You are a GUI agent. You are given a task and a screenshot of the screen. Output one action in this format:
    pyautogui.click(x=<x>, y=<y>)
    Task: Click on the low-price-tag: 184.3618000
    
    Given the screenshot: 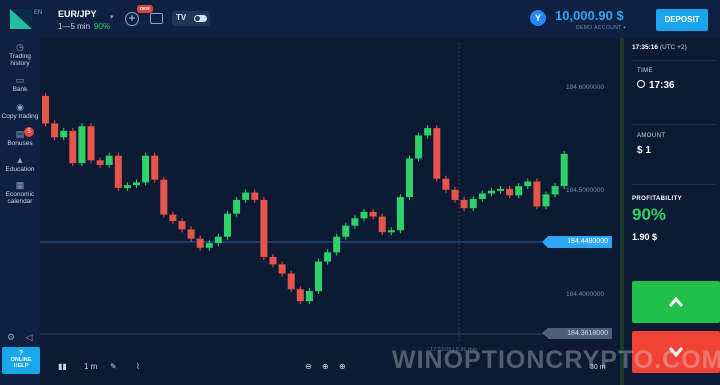 What is the action you would take?
    pyautogui.click(x=577, y=333)
    